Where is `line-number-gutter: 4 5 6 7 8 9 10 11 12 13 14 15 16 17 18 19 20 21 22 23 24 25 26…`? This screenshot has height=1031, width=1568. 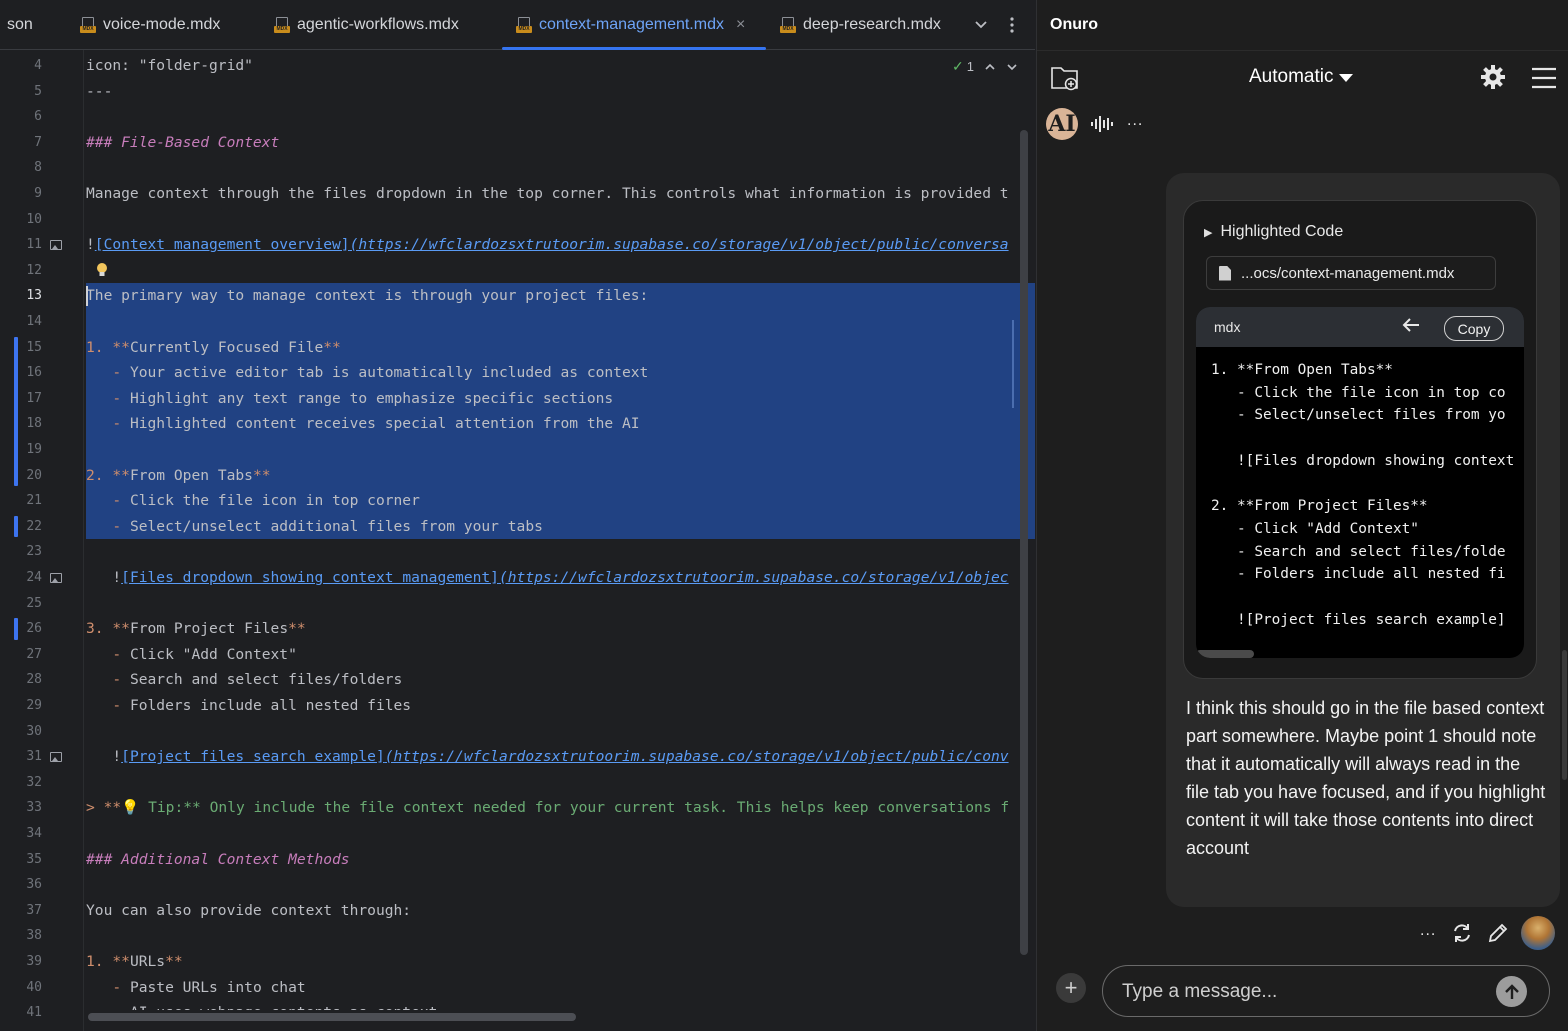
line-number-gutter: 4 5 6 7 8 9 10 11 12 13 14 15 16 17 18 19 20 21 22 23 24 25 26… is located at coordinates (42, 540).